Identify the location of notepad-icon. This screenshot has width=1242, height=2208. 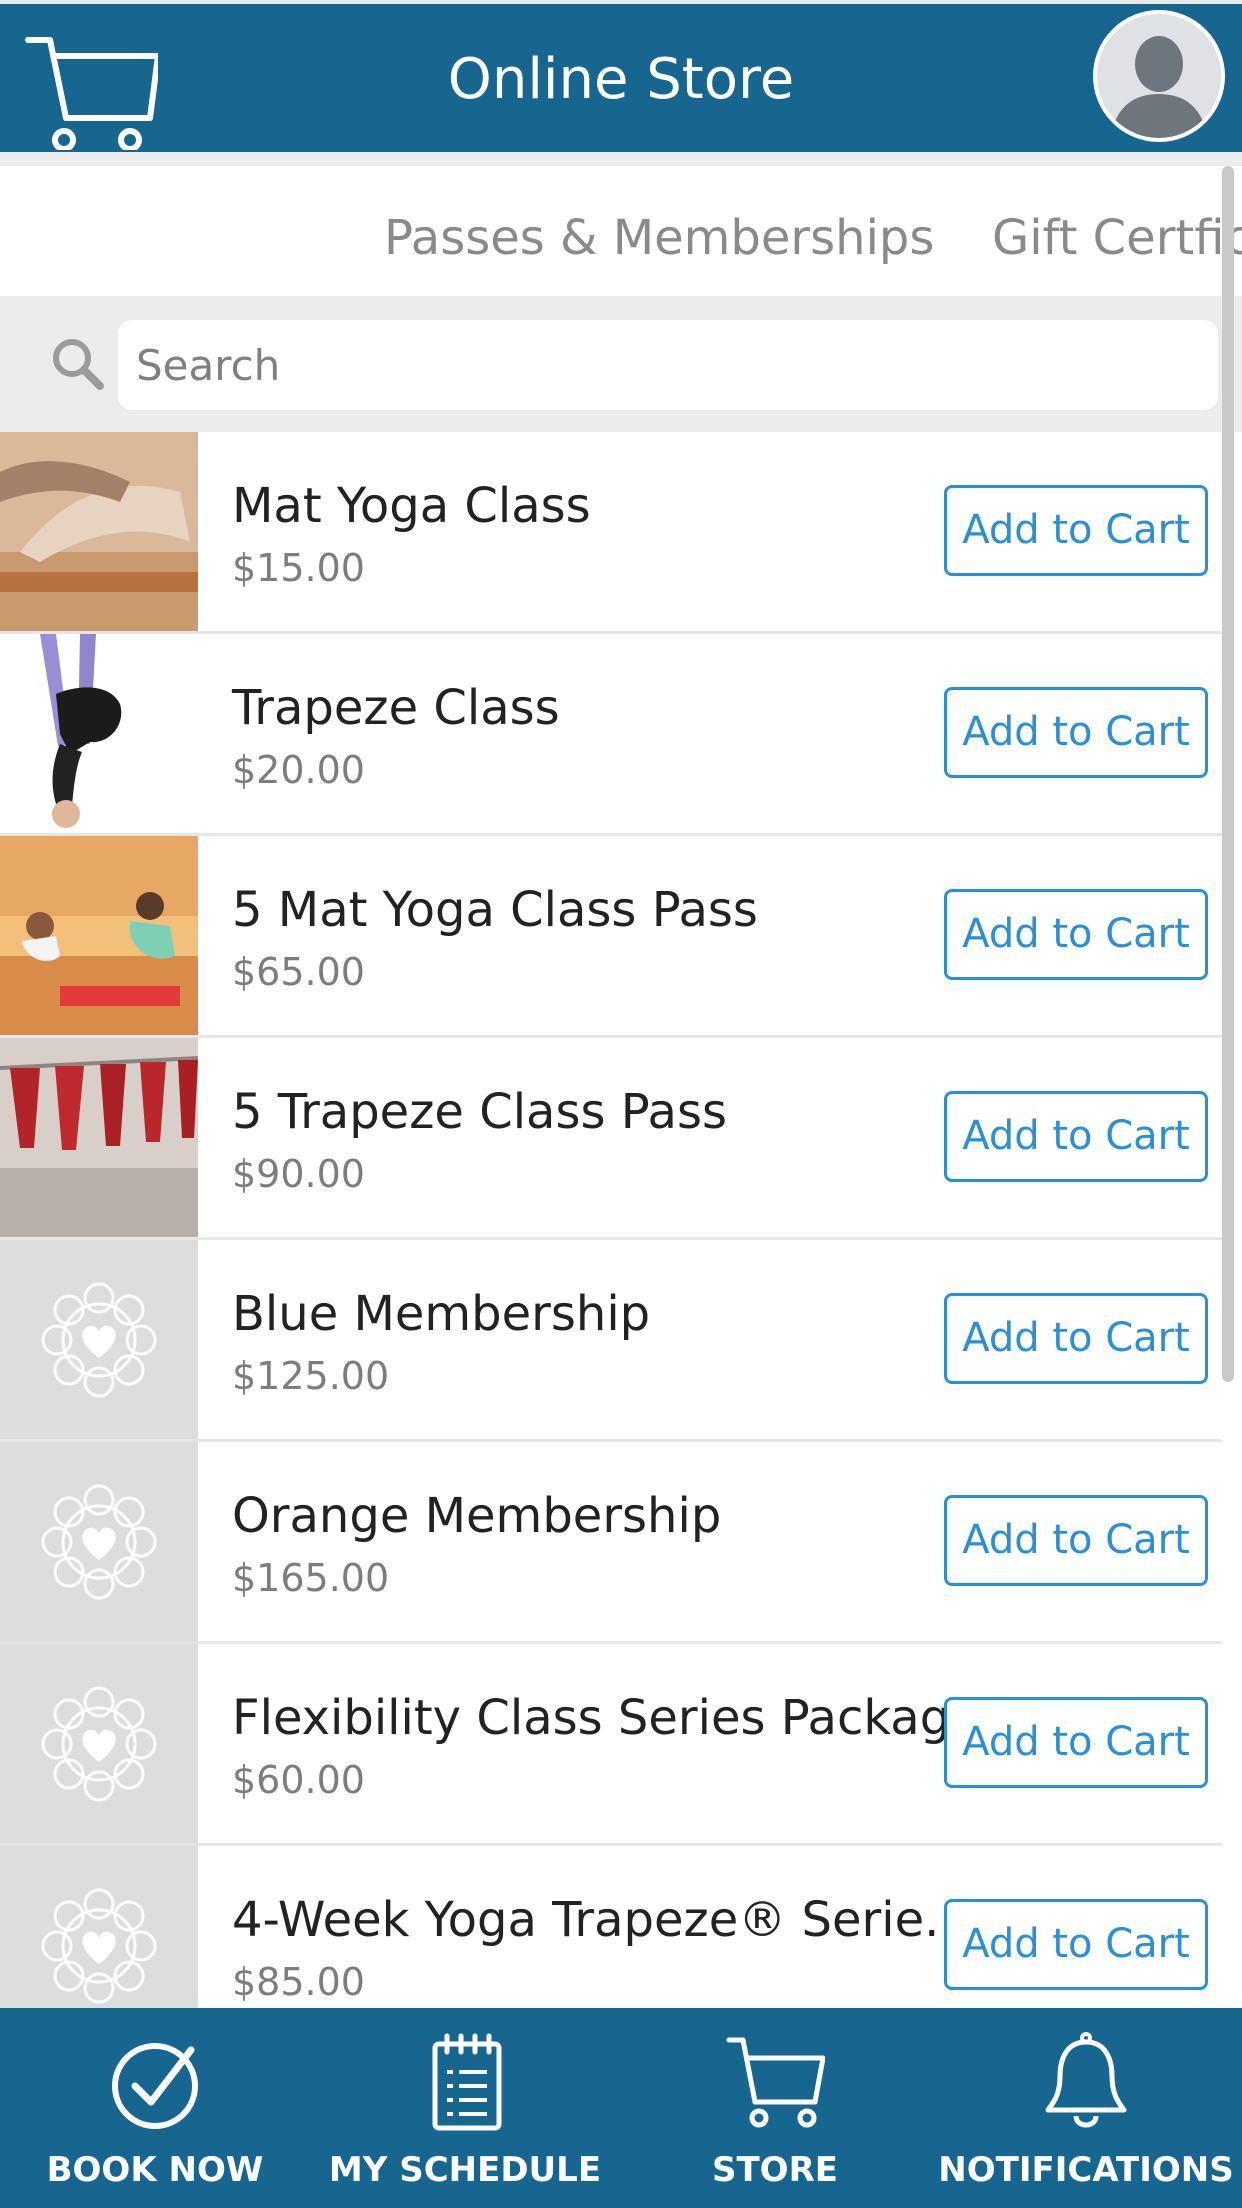
(465, 2082).